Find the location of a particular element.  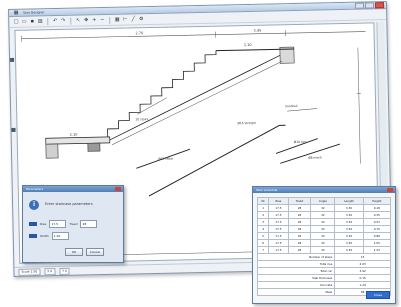

rise-input: 17.5 is located at coordinates (58, 224).